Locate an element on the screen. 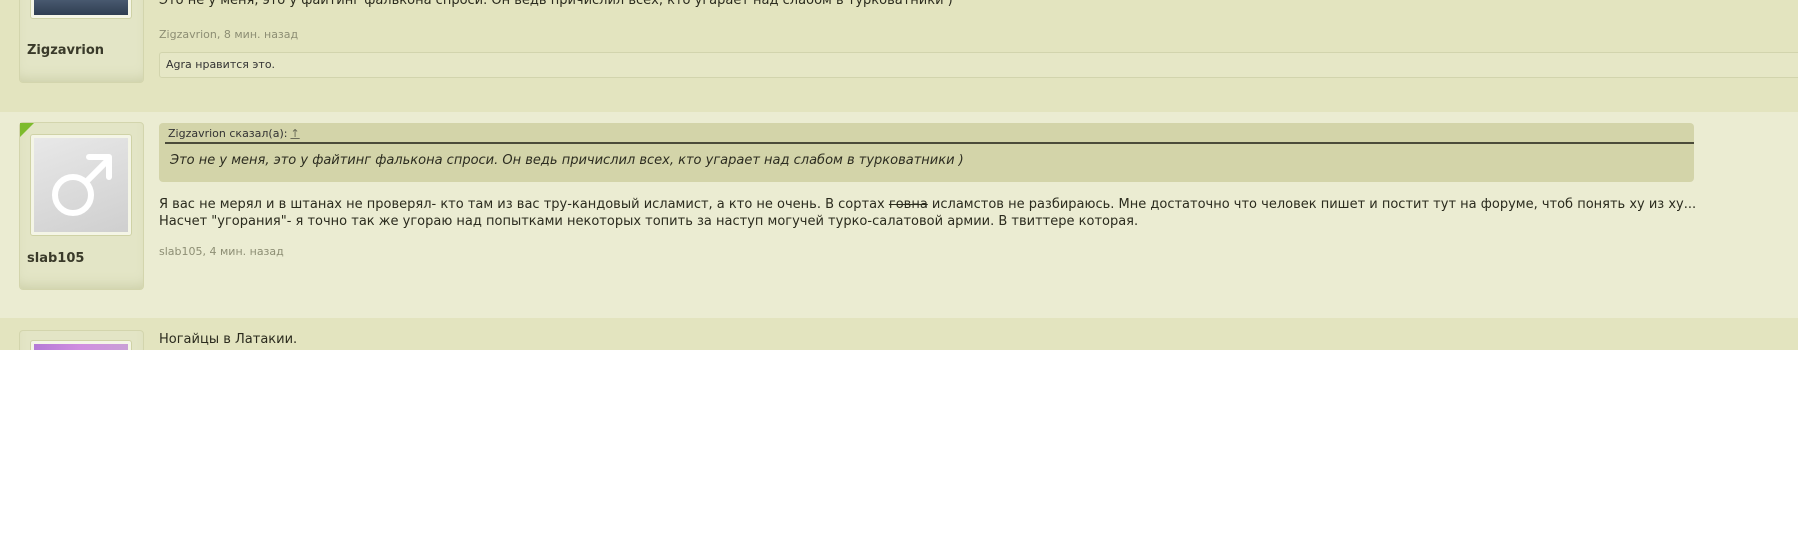 The width and height of the screenshot is (1798, 535). post-meta: Zigzavrion, 8 мин. назад is located at coordinates (978, 34).